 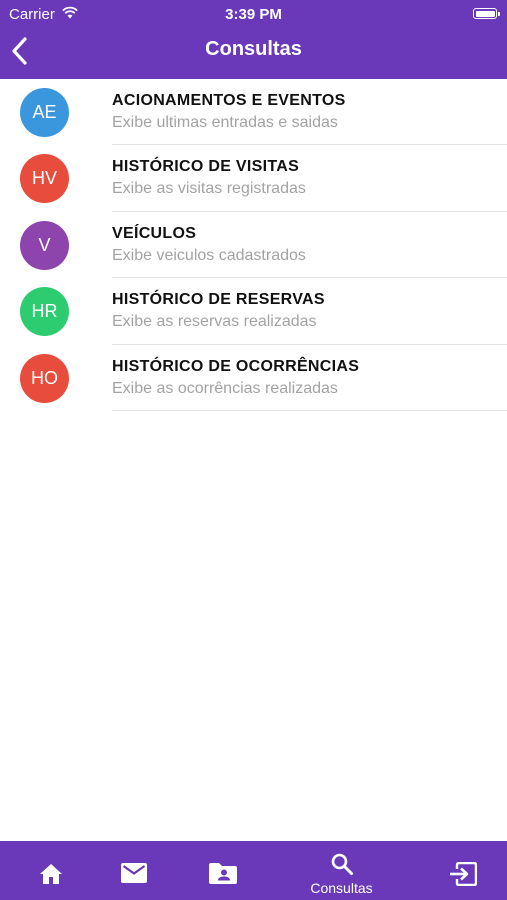 I want to click on list-item-subtitle: Exibe ultimas entradas e saidas, so click(x=225, y=122).